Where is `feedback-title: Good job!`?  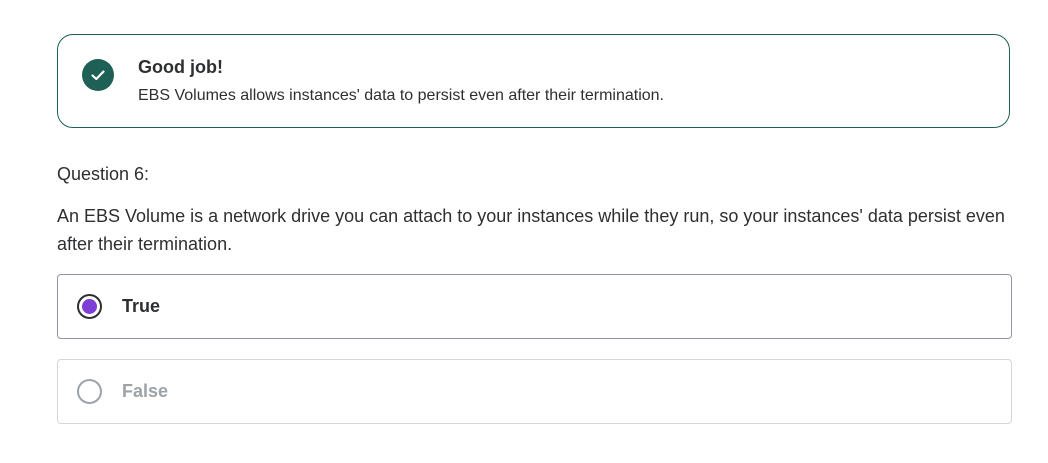
feedback-title: Good job! is located at coordinates (180, 67).